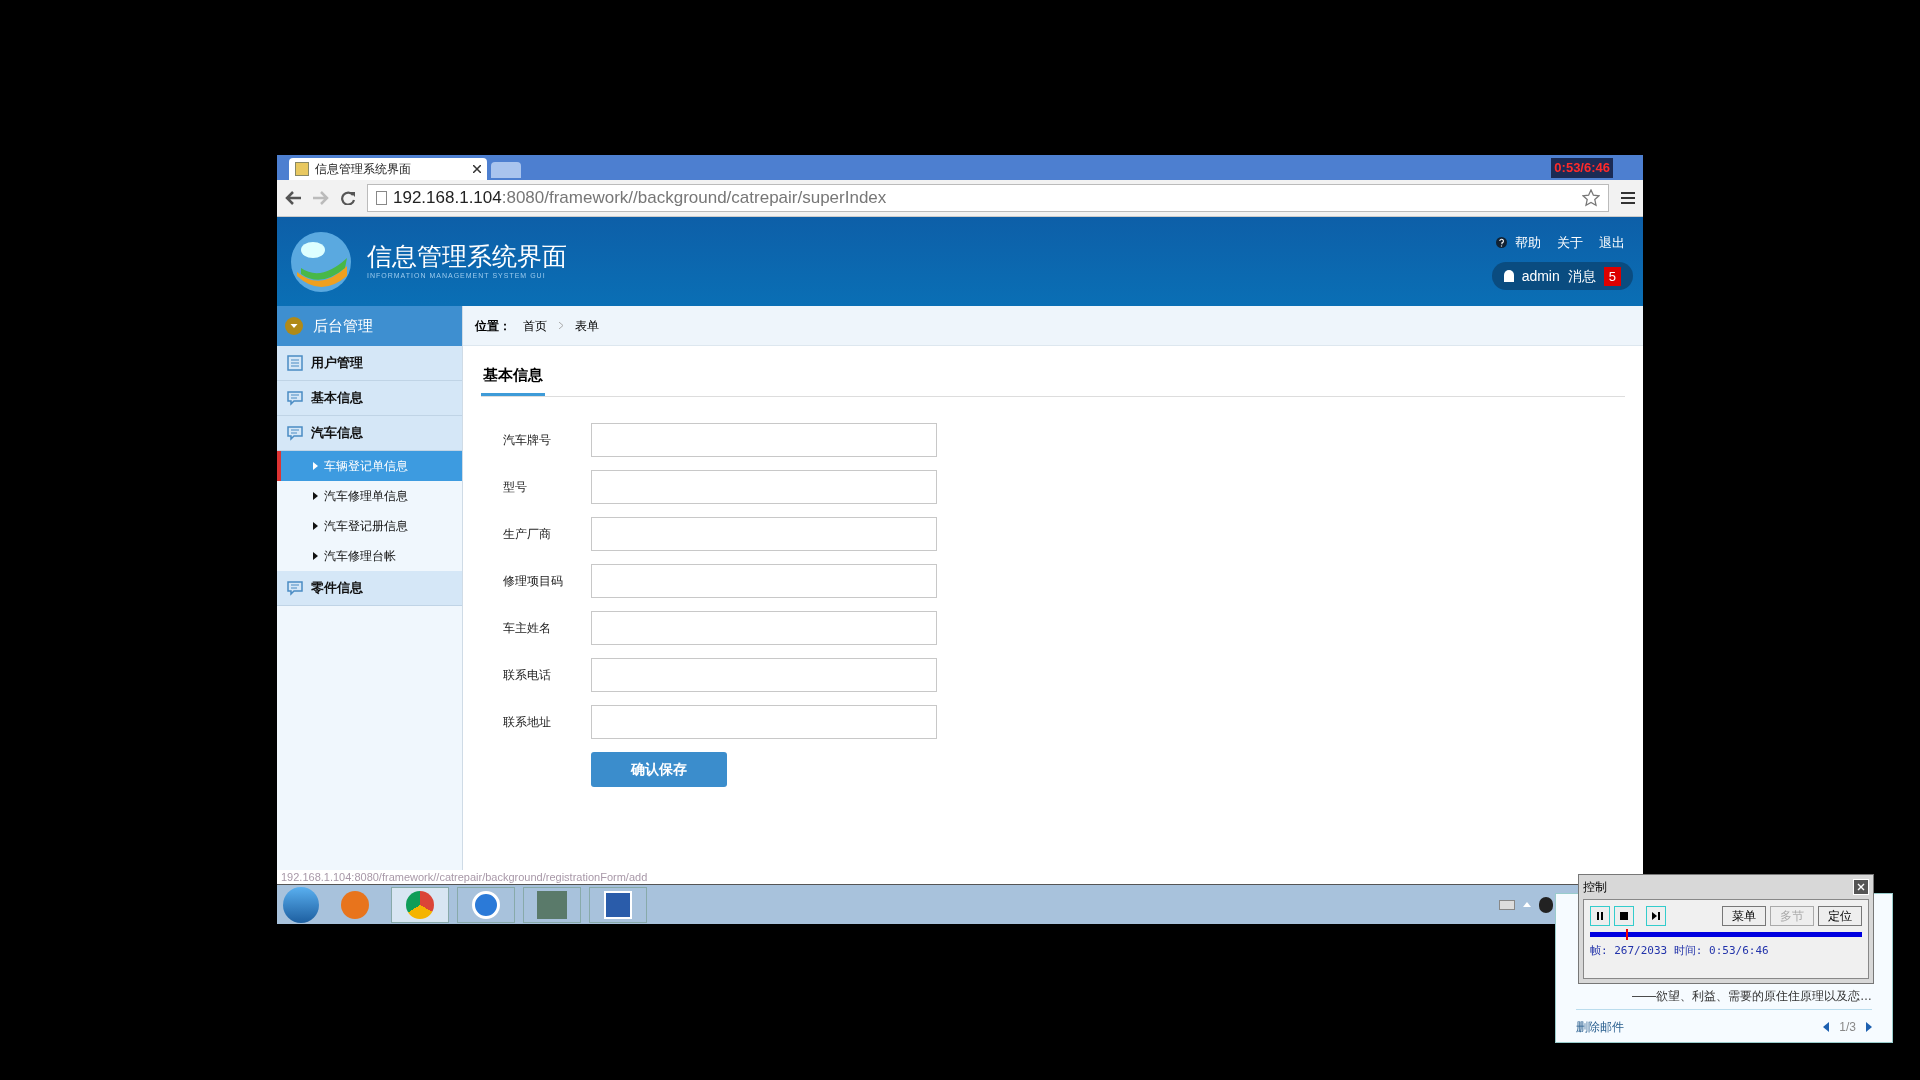 Image resolution: width=1920 pixels, height=1080 pixels. What do you see at coordinates (561, 325) in the screenshot?
I see `chevron-icon` at bounding box center [561, 325].